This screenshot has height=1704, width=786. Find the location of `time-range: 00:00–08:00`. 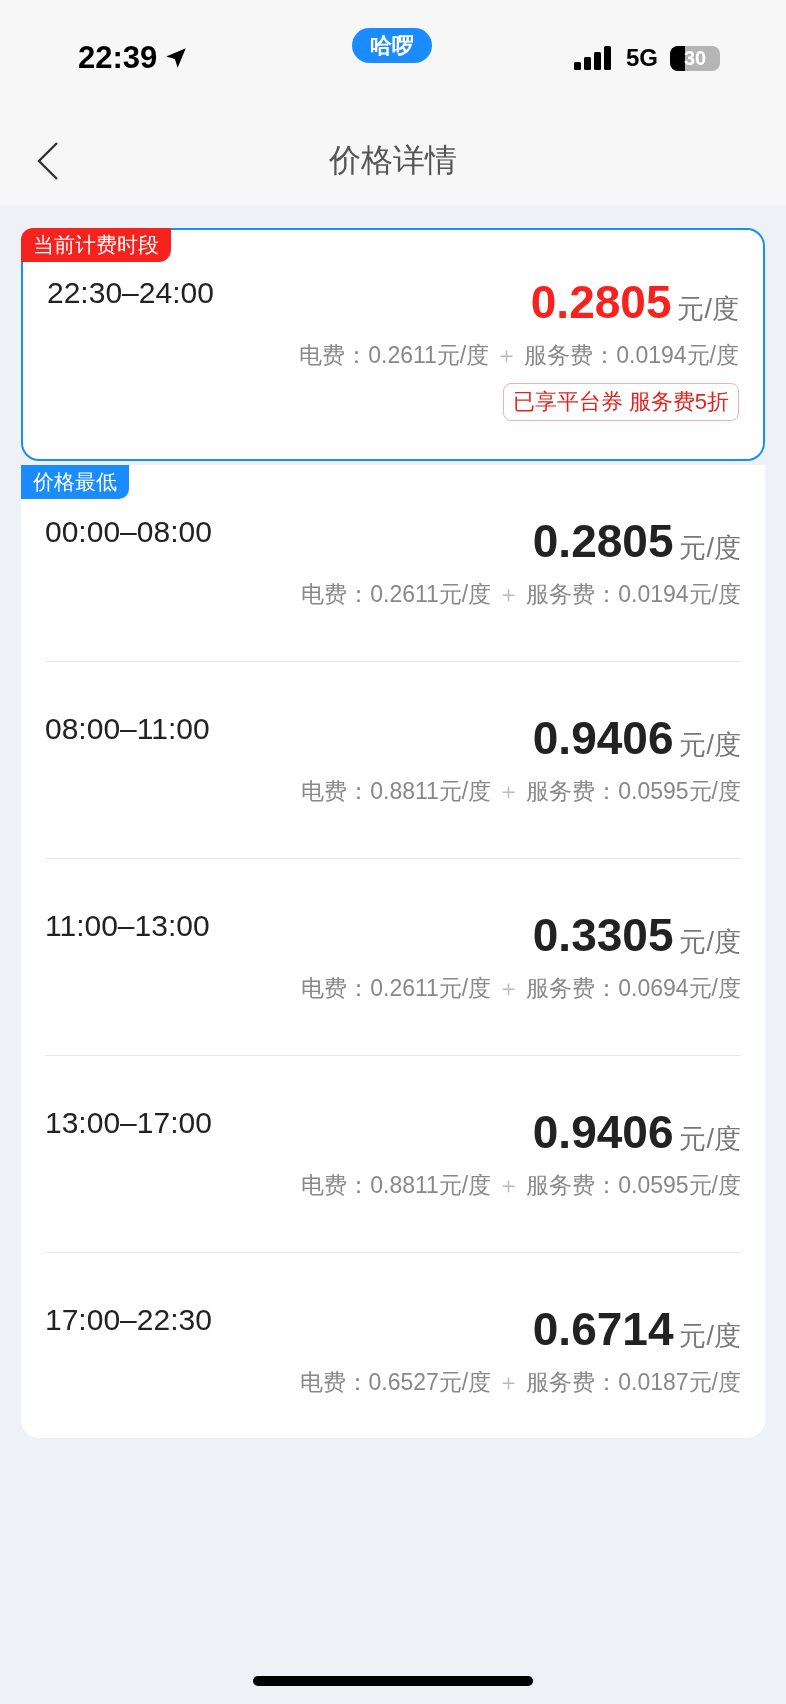

time-range: 00:00–08:00 is located at coordinates (128, 532).